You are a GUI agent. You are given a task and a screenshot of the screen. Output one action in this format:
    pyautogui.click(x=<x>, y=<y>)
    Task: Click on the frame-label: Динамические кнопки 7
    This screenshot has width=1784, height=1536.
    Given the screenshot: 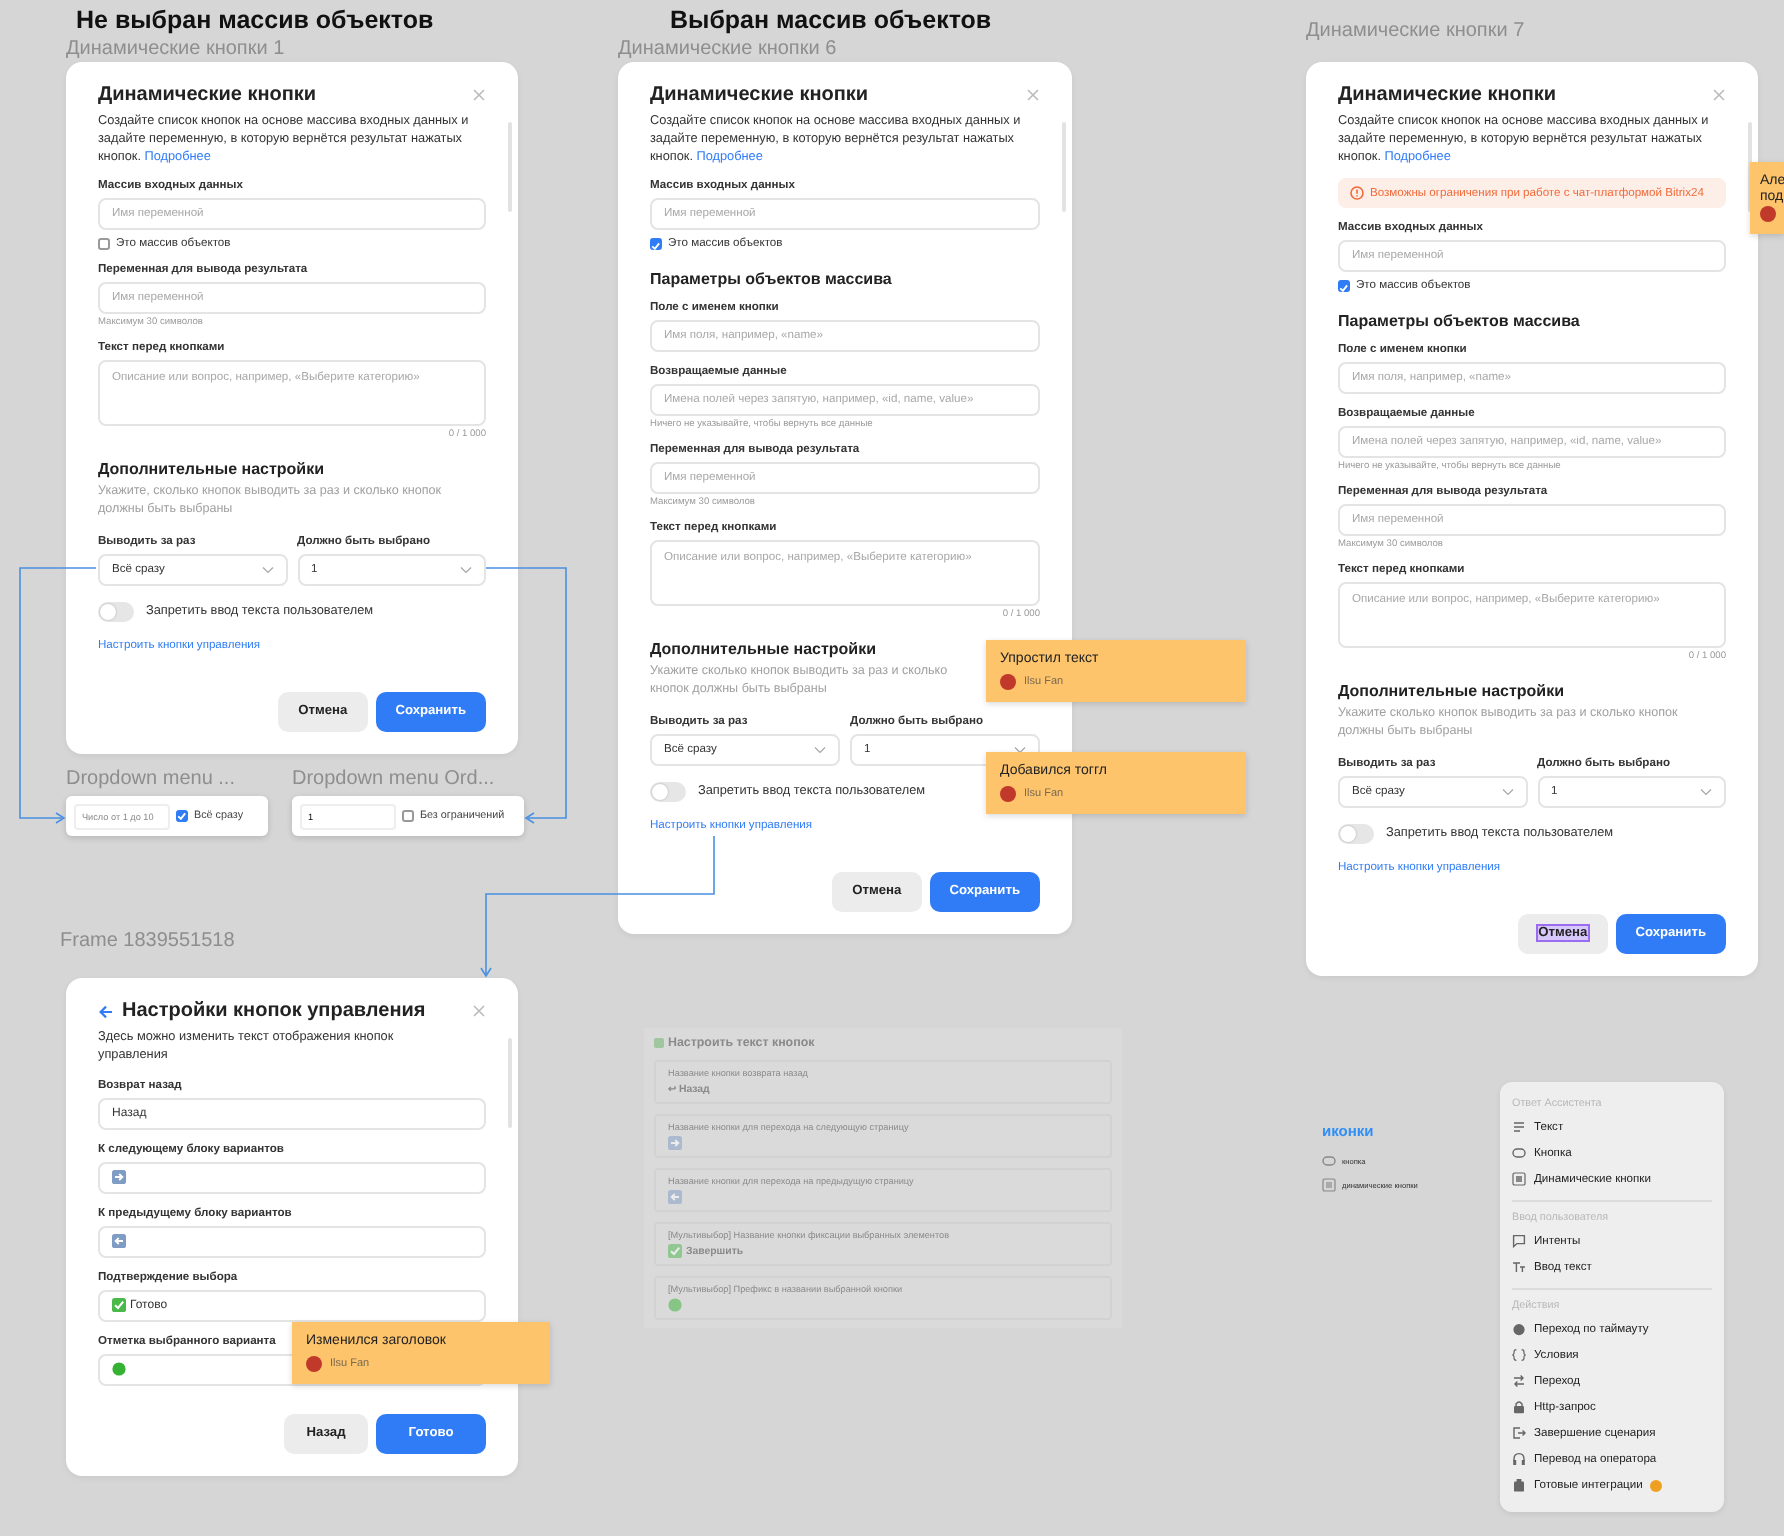 What is the action you would take?
    pyautogui.click(x=1415, y=31)
    